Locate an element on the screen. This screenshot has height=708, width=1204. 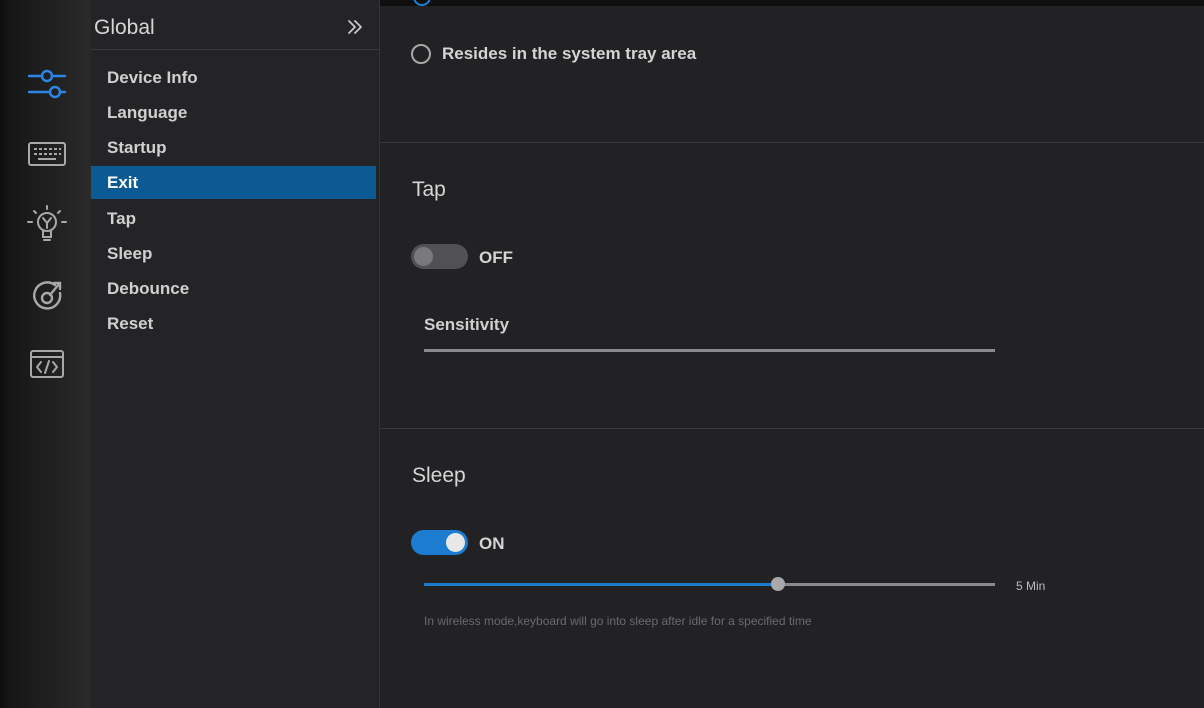
nav-item-sleep: Sleep is located at coordinates (233, 253).